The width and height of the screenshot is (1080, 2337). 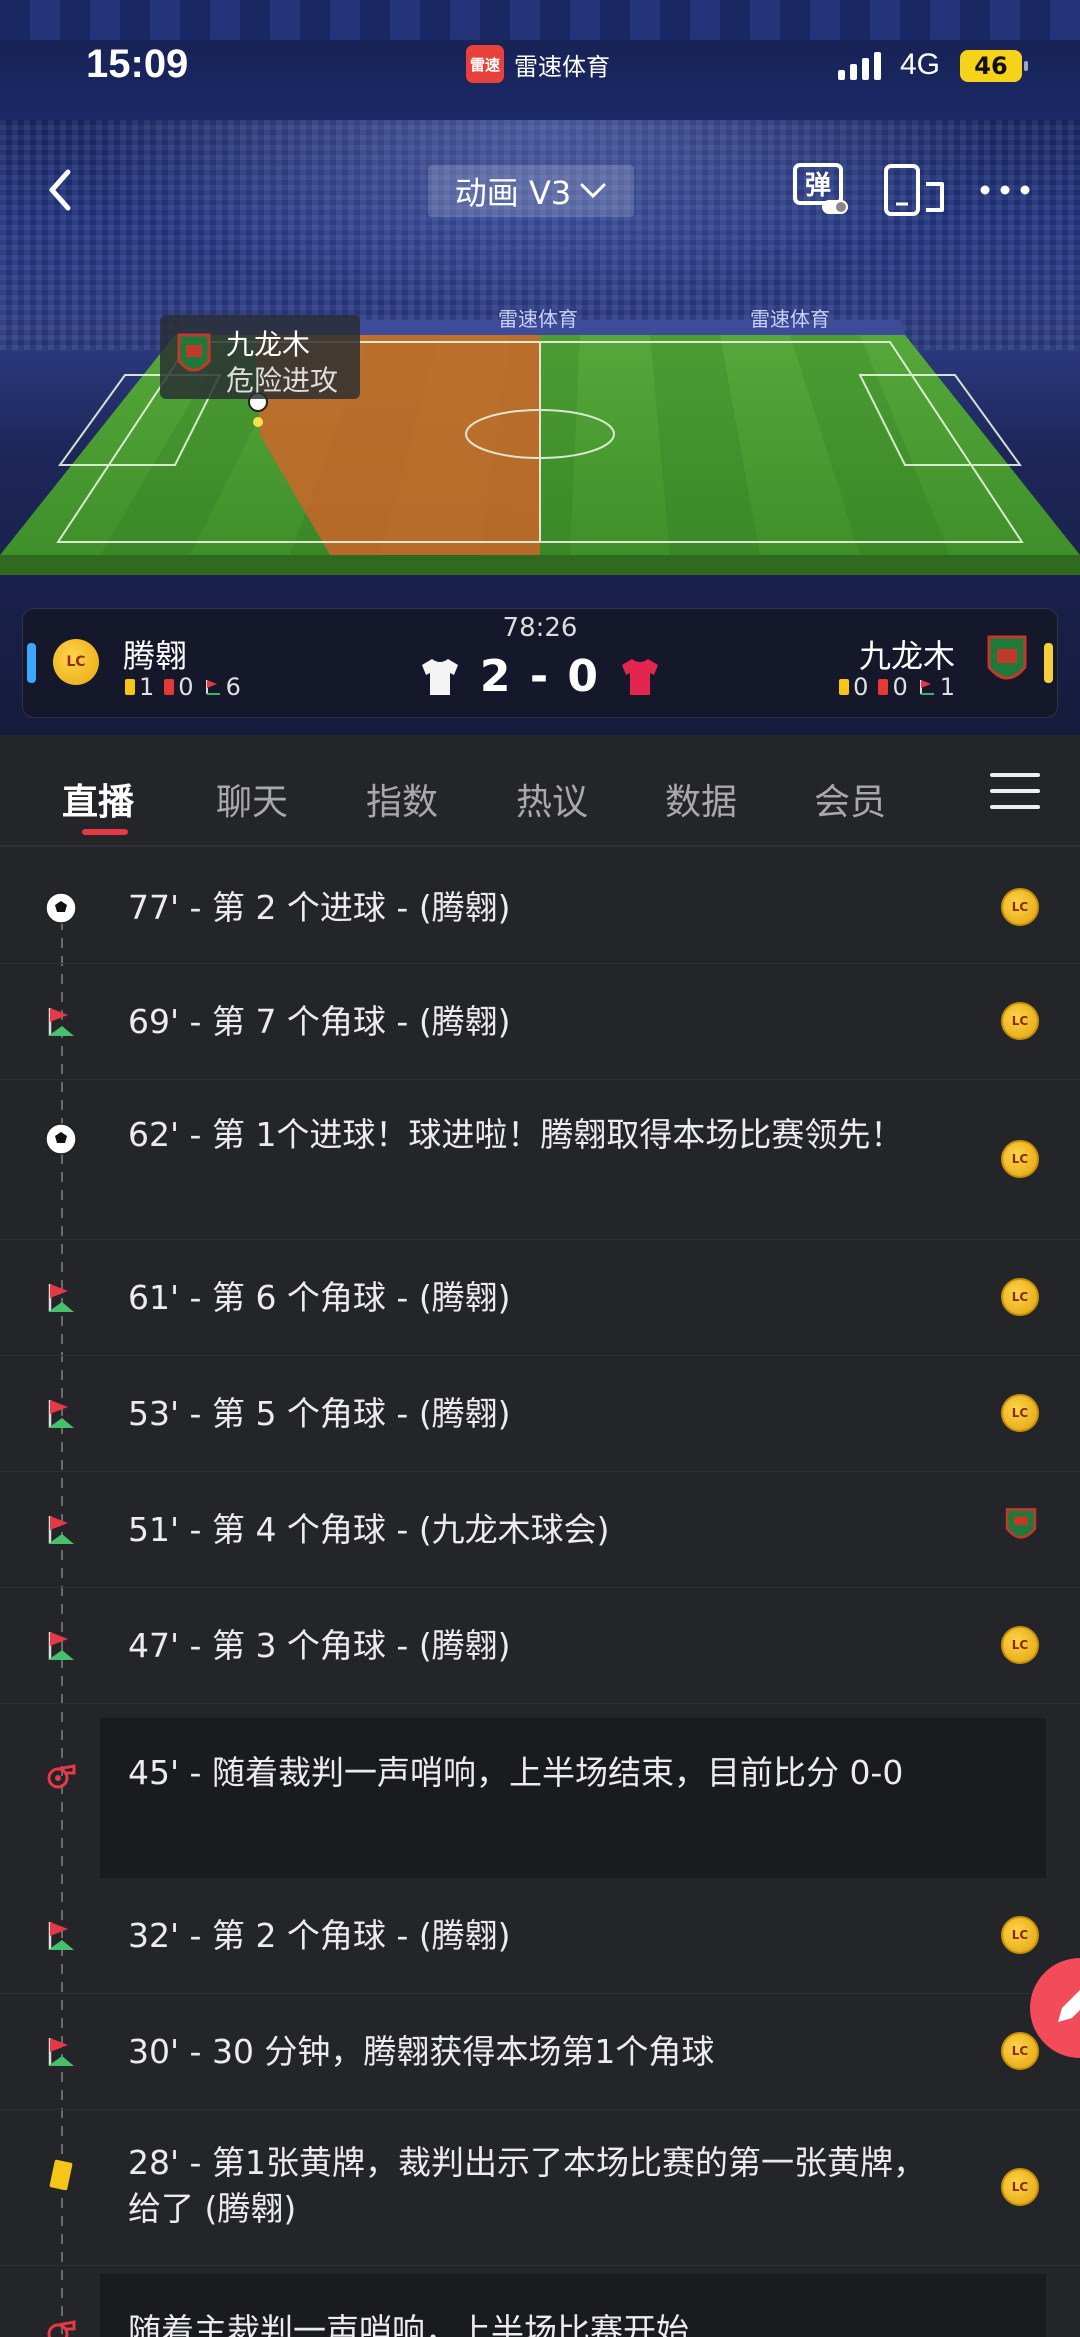 What do you see at coordinates (408, 2324) in the screenshot?
I see `event-text: 随着主裁判一声哨响，上半场比赛开始` at bounding box center [408, 2324].